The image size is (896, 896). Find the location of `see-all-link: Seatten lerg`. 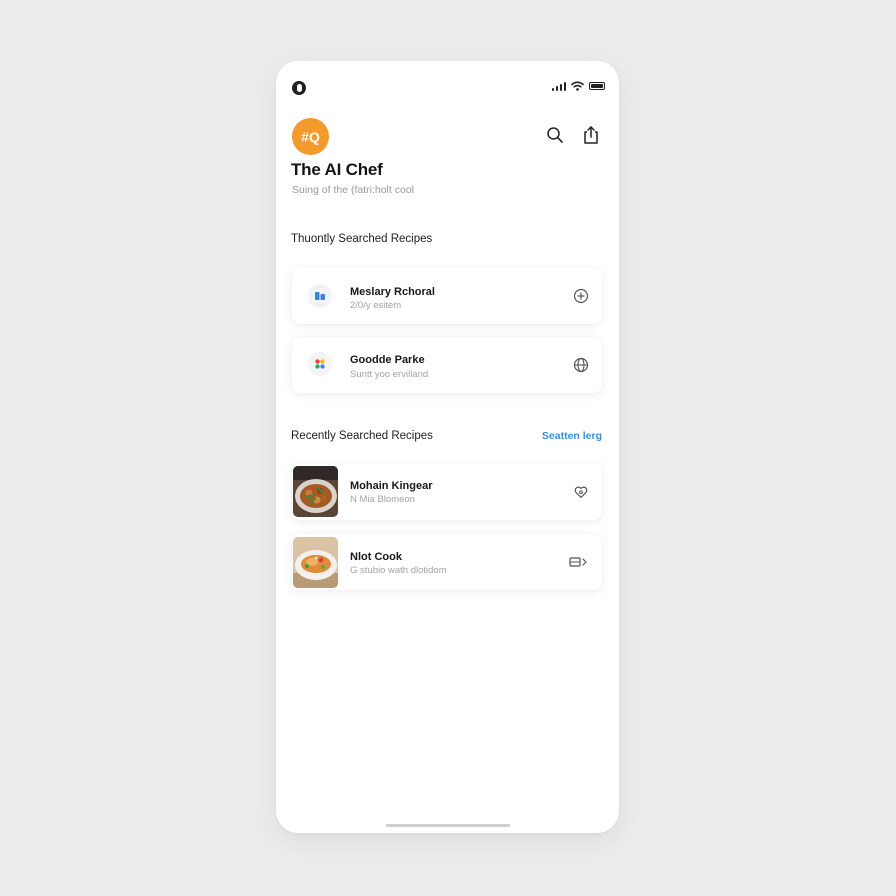

see-all-link: Seatten lerg is located at coordinates (572, 436).